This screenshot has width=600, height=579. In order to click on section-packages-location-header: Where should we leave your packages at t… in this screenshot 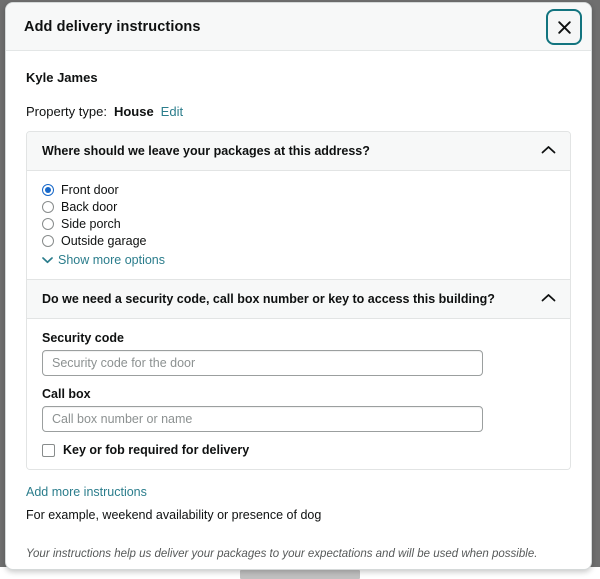, I will do `click(298, 151)`.